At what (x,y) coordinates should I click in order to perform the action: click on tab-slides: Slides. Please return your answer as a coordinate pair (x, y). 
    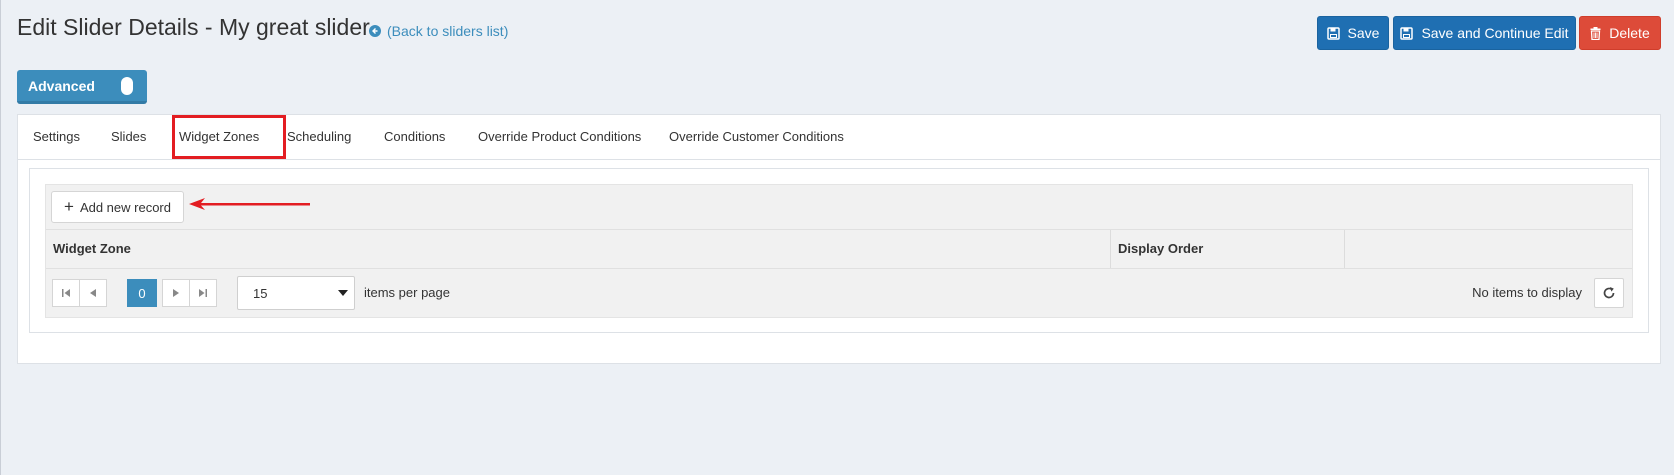
    Looking at the image, I should click on (128, 136).